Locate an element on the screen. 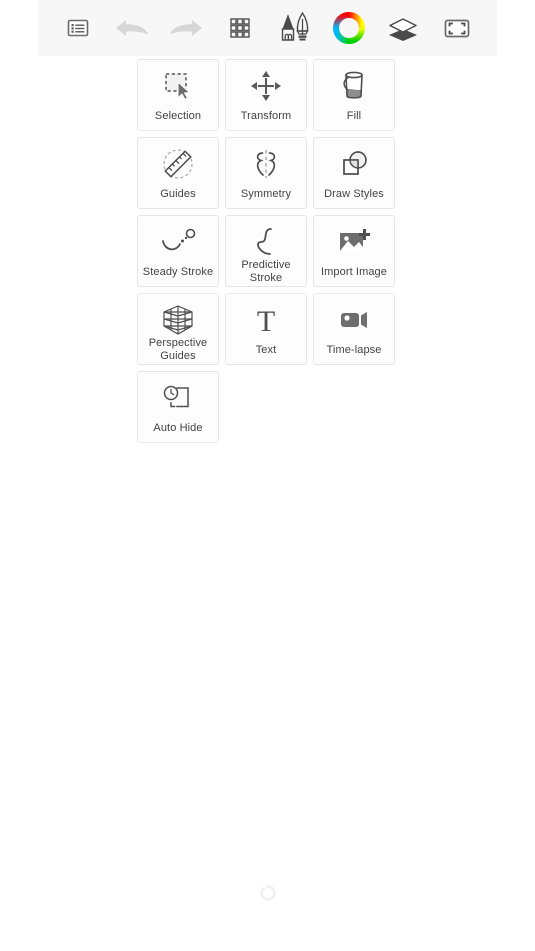 This screenshot has width=535, height=951. undo-icon is located at coordinates (132, 28).